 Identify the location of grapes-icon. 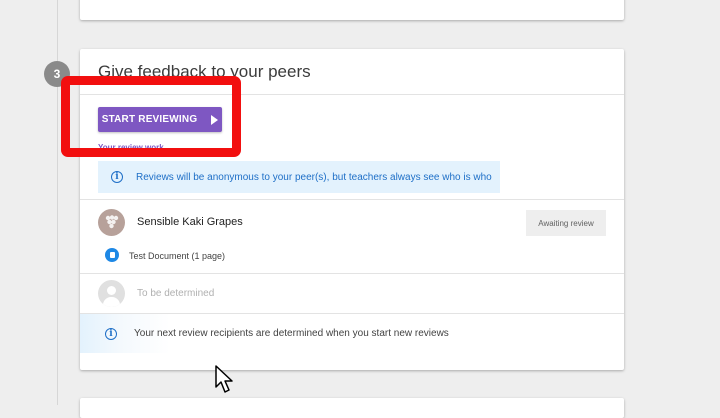
(112, 222).